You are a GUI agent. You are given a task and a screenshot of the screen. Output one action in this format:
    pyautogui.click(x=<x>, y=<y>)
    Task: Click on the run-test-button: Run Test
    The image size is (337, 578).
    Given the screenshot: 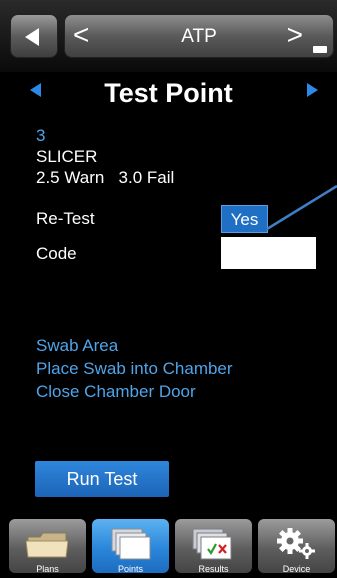 What is the action you would take?
    pyautogui.click(x=102, y=479)
    